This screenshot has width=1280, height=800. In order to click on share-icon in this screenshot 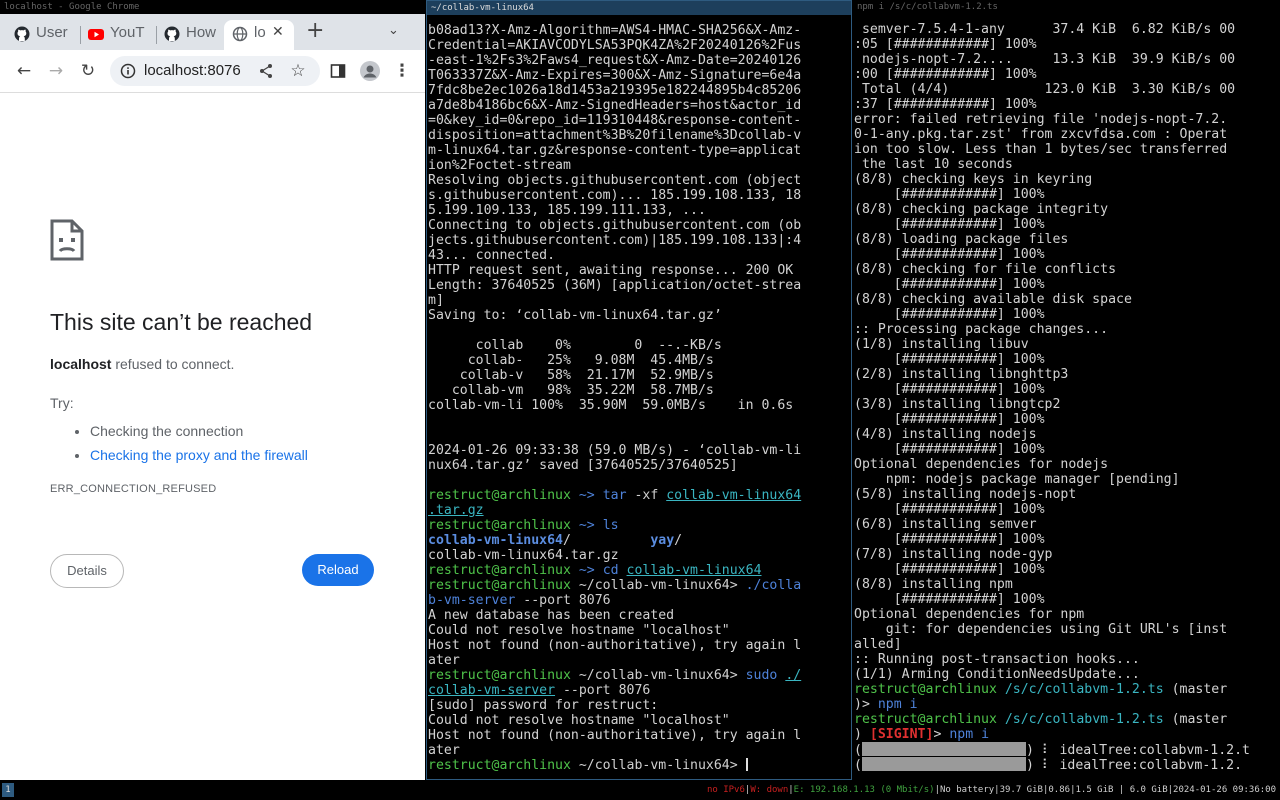, I will do `click(266, 71)`.